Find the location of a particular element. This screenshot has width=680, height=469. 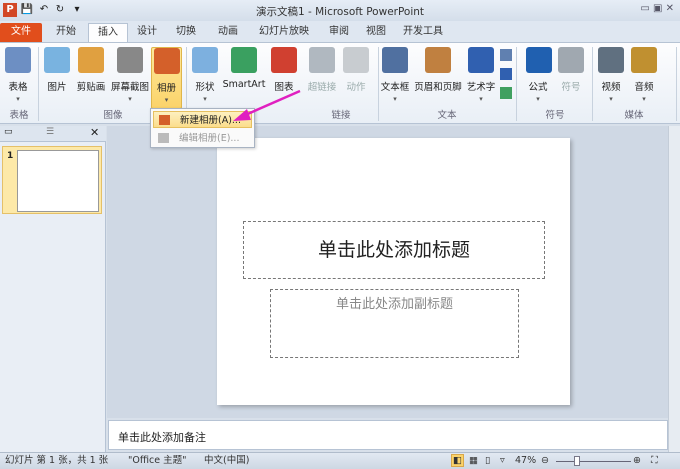

picture-button: 图片 is located at coordinates (57, 71).